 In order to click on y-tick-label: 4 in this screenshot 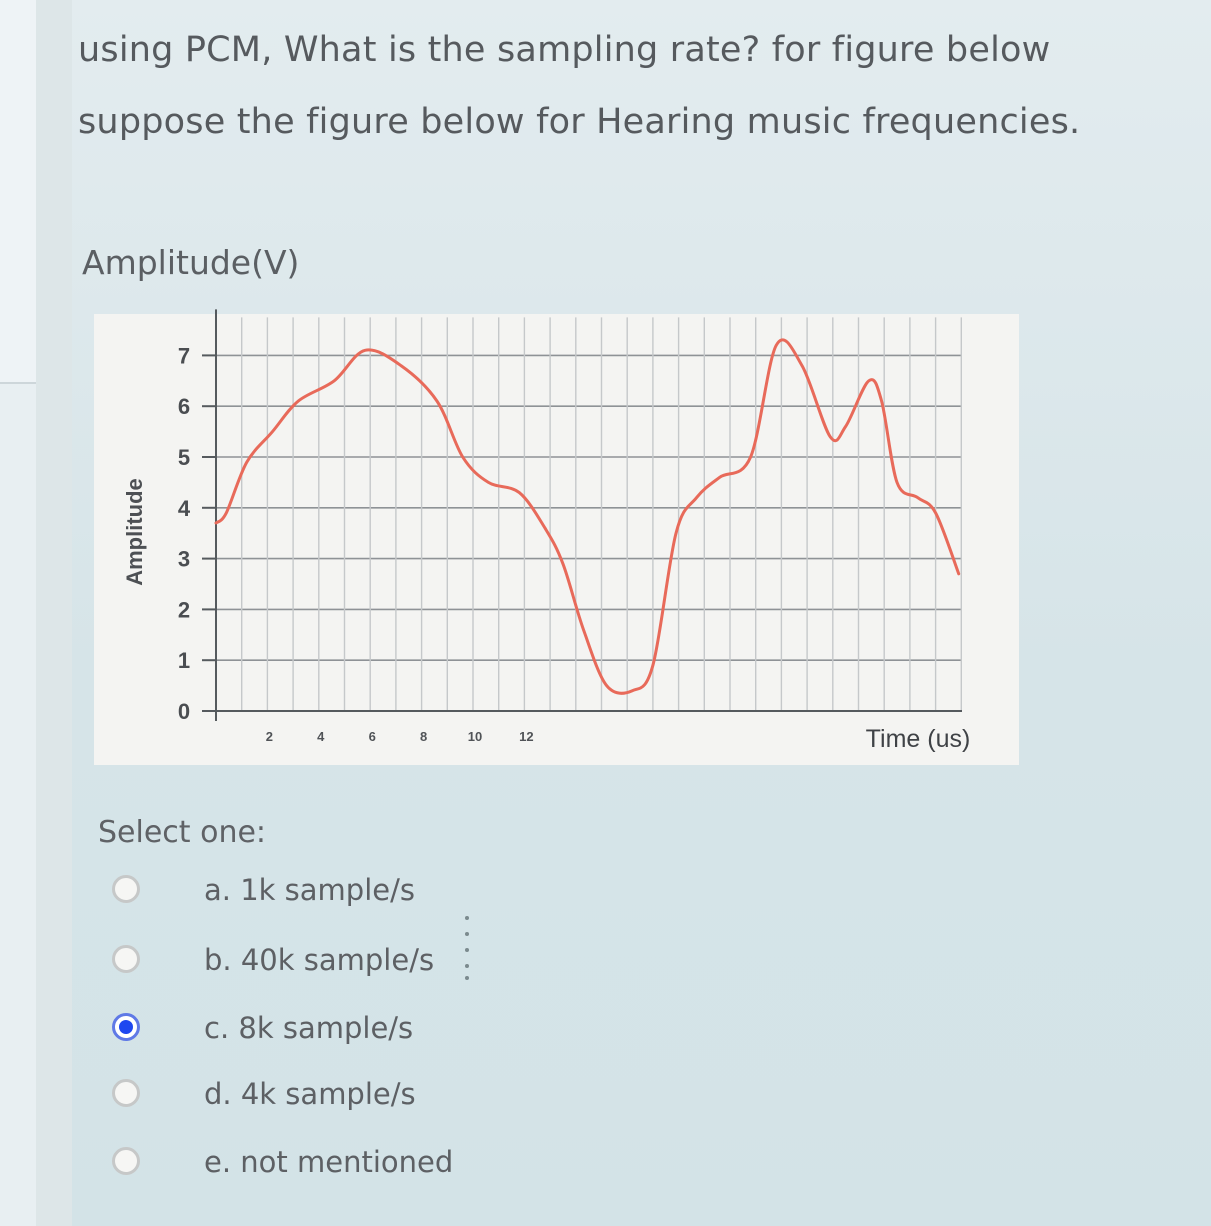, I will do `click(184, 508)`.